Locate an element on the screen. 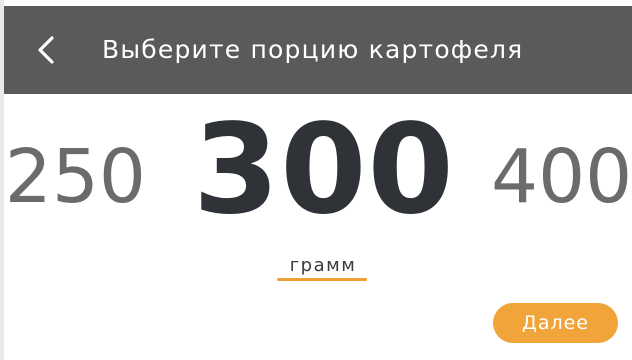  portion-option-previous: 250 is located at coordinates (75, 177).